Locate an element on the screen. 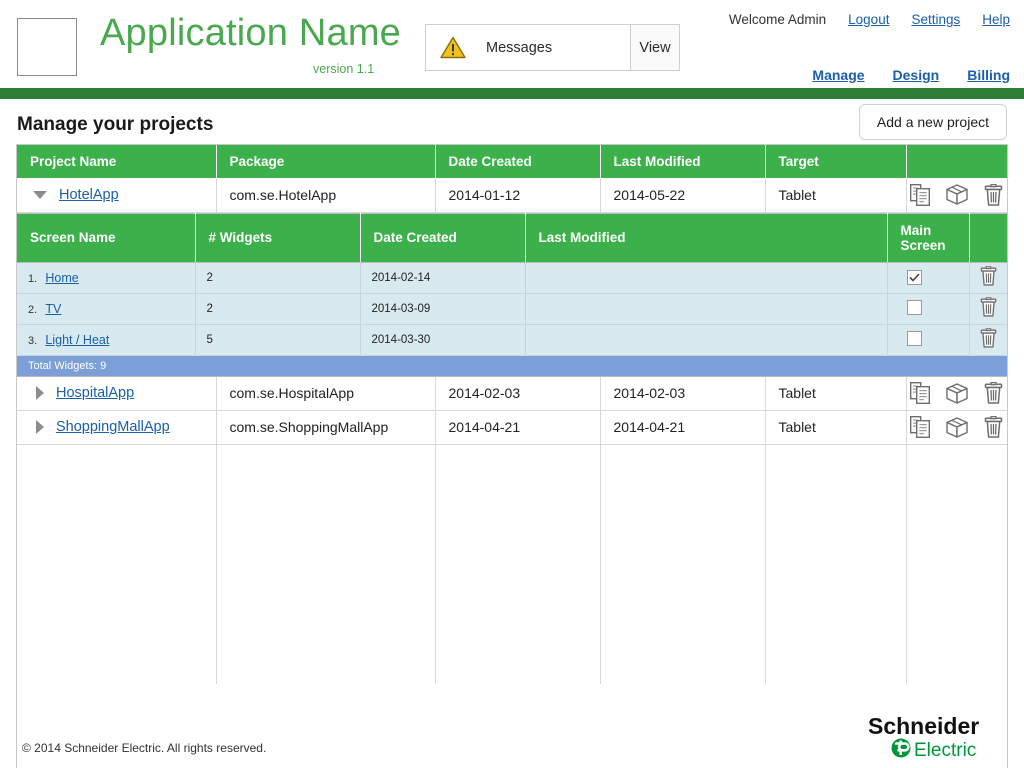 Image resolution: width=1024 pixels, height=768 pixels. nav-billing: Billing is located at coordinates (988, 75).